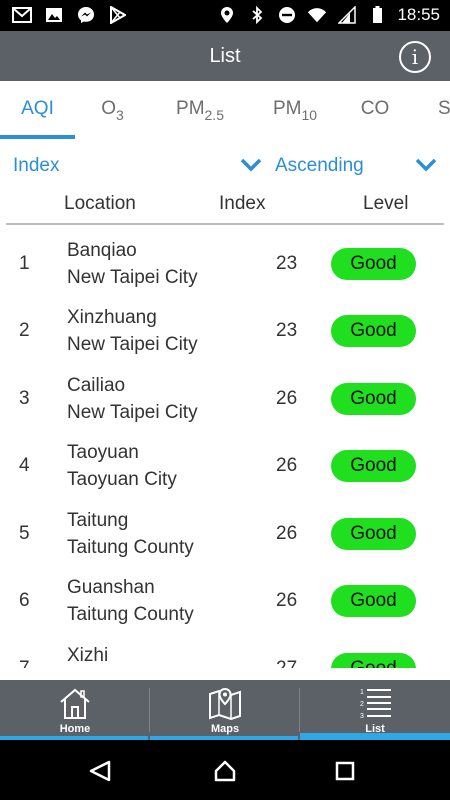 This screenshot has height=800, width=450. Describe the element at coordinates (96, 385) in the screenshot. I see `station-name: Cailiao` at that location.